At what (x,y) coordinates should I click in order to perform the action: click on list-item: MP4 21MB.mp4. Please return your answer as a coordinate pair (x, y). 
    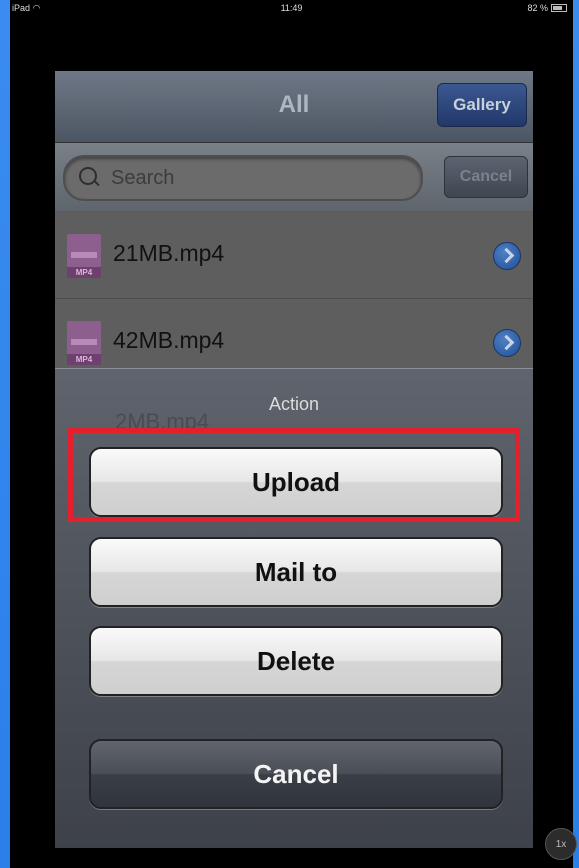
    Looking at the image, I should click on (294, 255).